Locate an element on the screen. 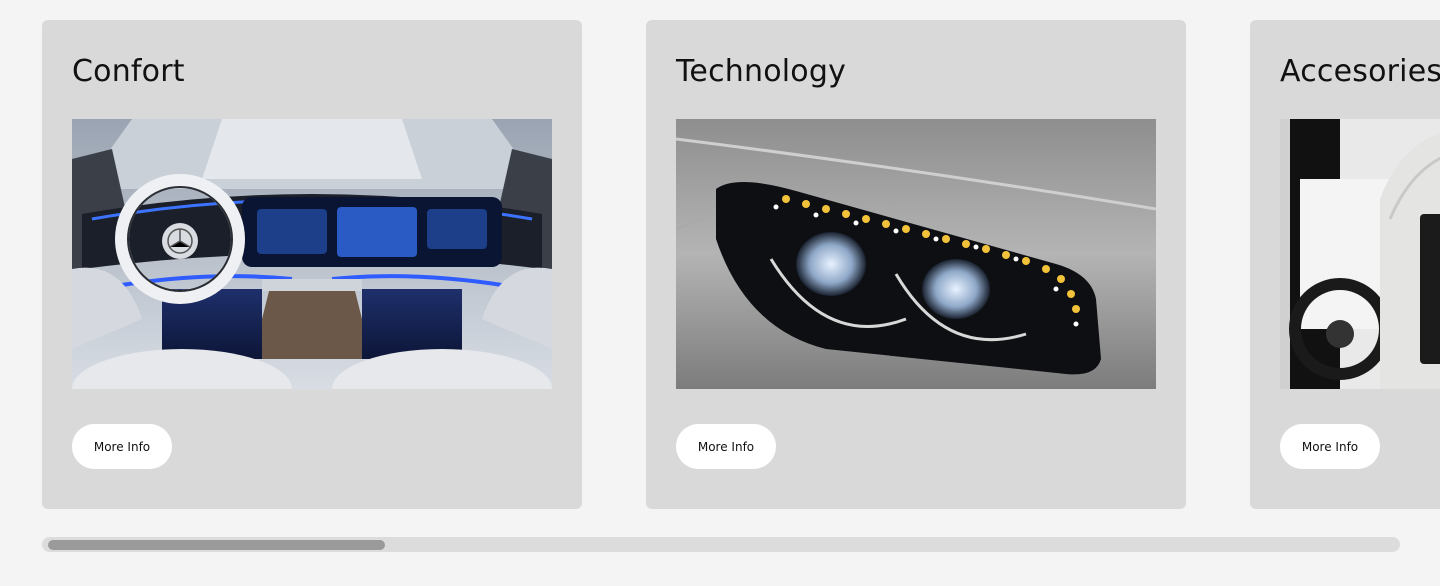 This screenshot has width=1440, height=586. rear-seat-entertainment-image is located at coordinates (1360, 254).